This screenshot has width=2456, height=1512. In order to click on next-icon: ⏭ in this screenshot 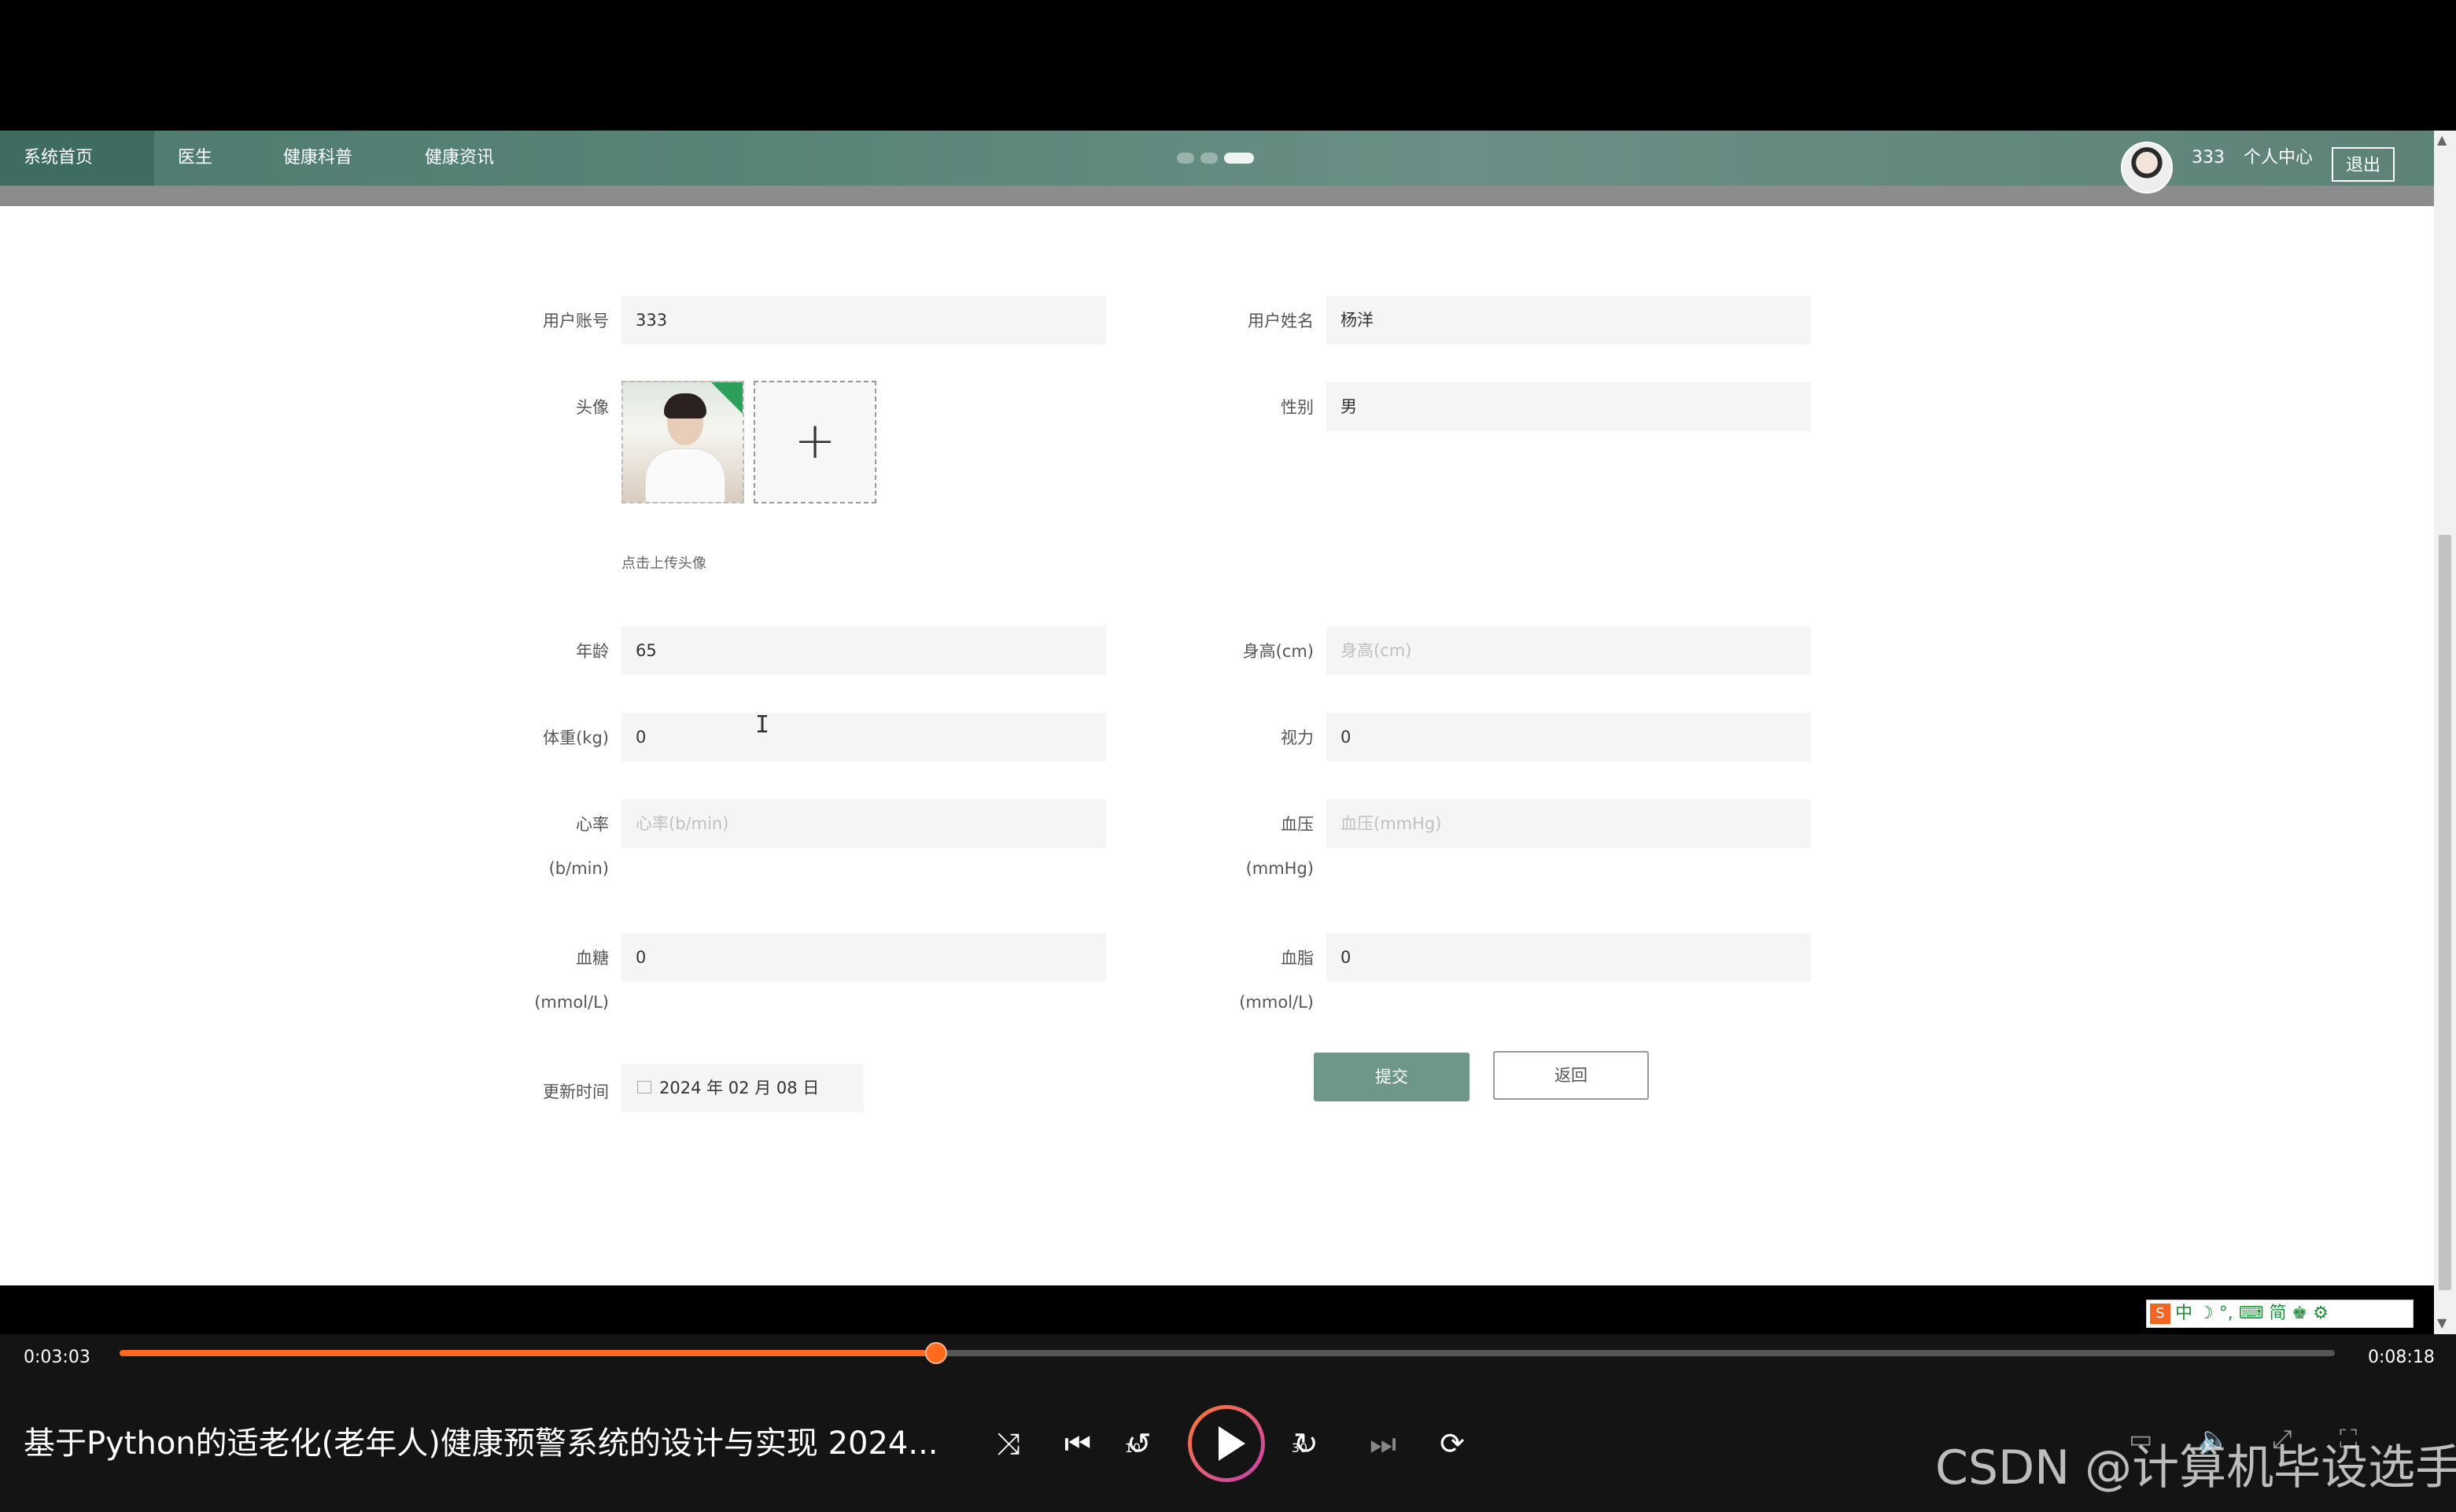, I will do `click(1383, 1443)`.